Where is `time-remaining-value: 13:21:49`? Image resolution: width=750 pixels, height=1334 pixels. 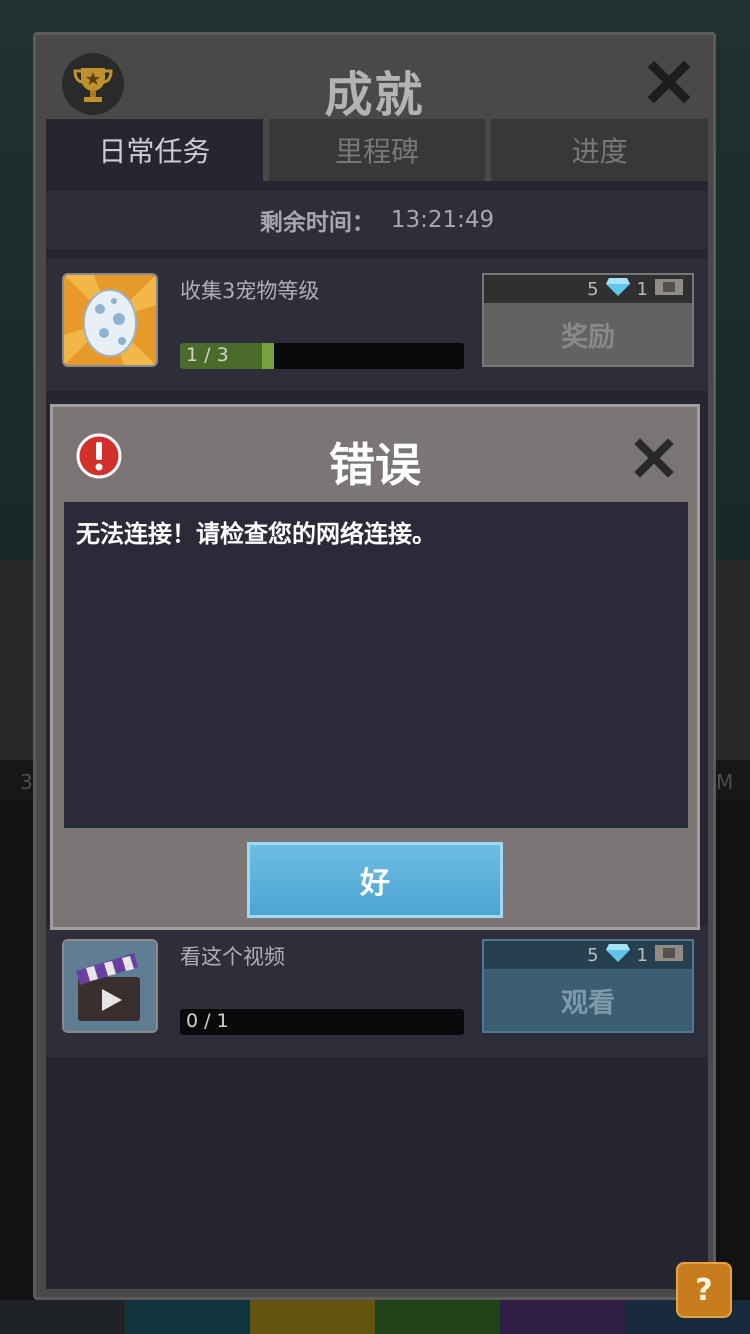 time-remaining-value: 13:21:49 is located at coordinates (442, 220).